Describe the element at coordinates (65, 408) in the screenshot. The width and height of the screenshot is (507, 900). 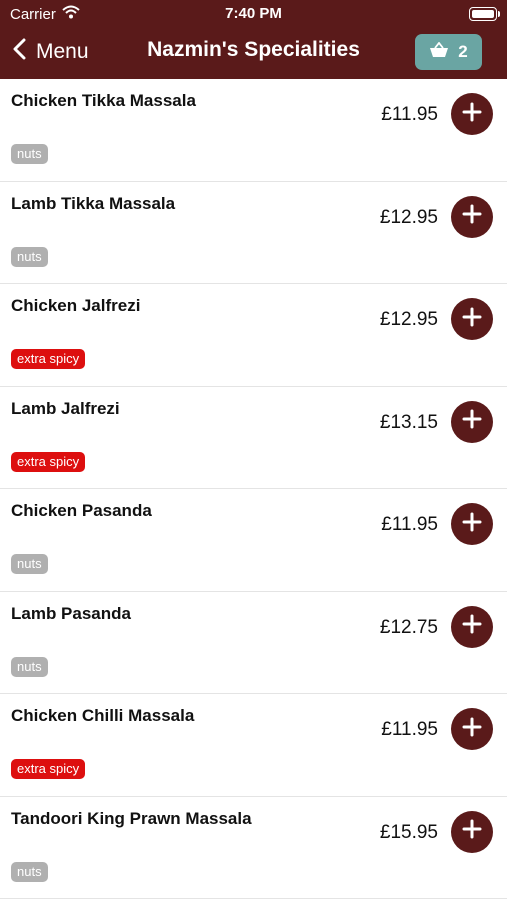
I see `item-name: Lamb Jalfrezi` at that location.